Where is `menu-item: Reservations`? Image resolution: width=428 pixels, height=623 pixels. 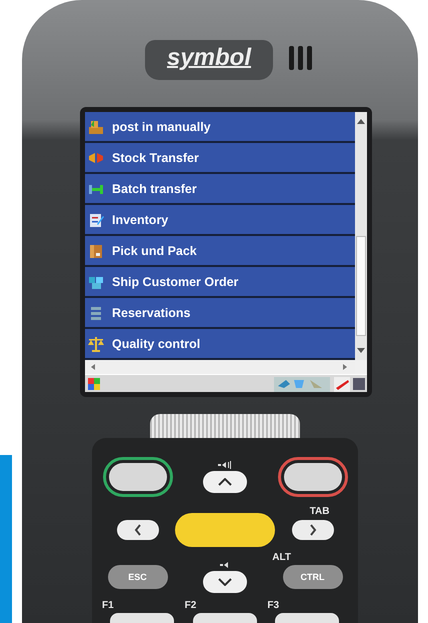
menu-item: Reservations is located at coordinates (220, 314).